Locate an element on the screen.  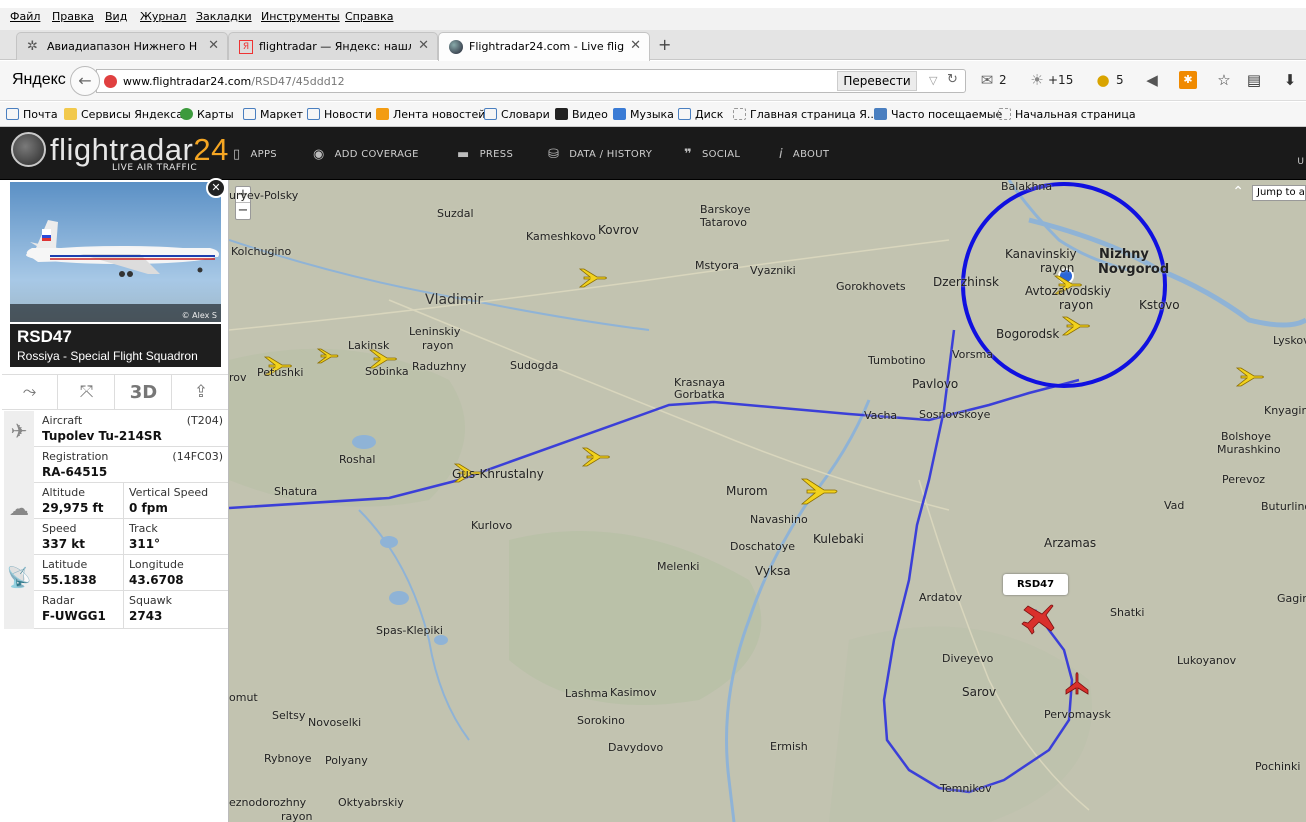
url-dropdown-icon: ▽ is located at coordinates (933, 80).